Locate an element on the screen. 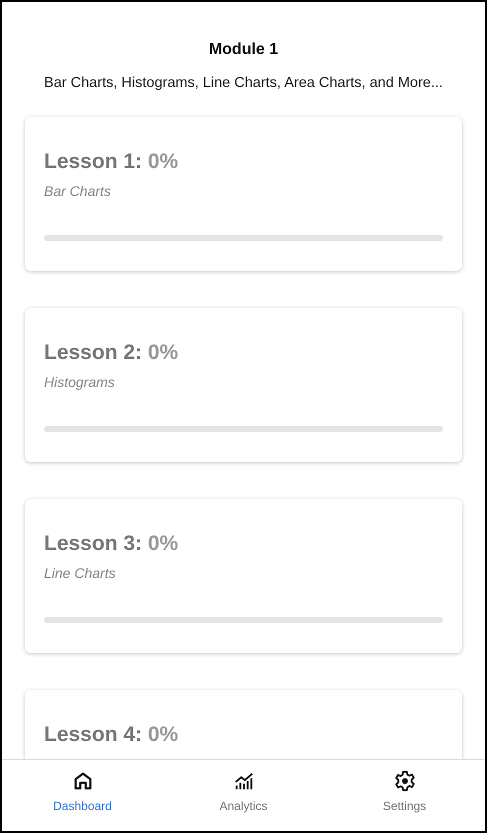 Image resolution: width=487 pixels, height=833 pixels. lesson-topic: Bar Charts is located at coordinates (77, 191).